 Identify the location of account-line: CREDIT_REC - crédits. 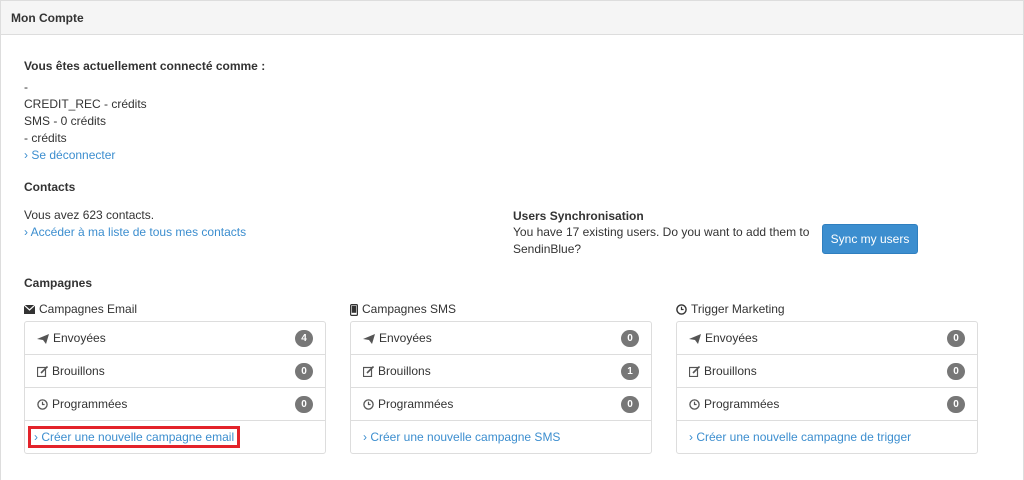
(85, 104).